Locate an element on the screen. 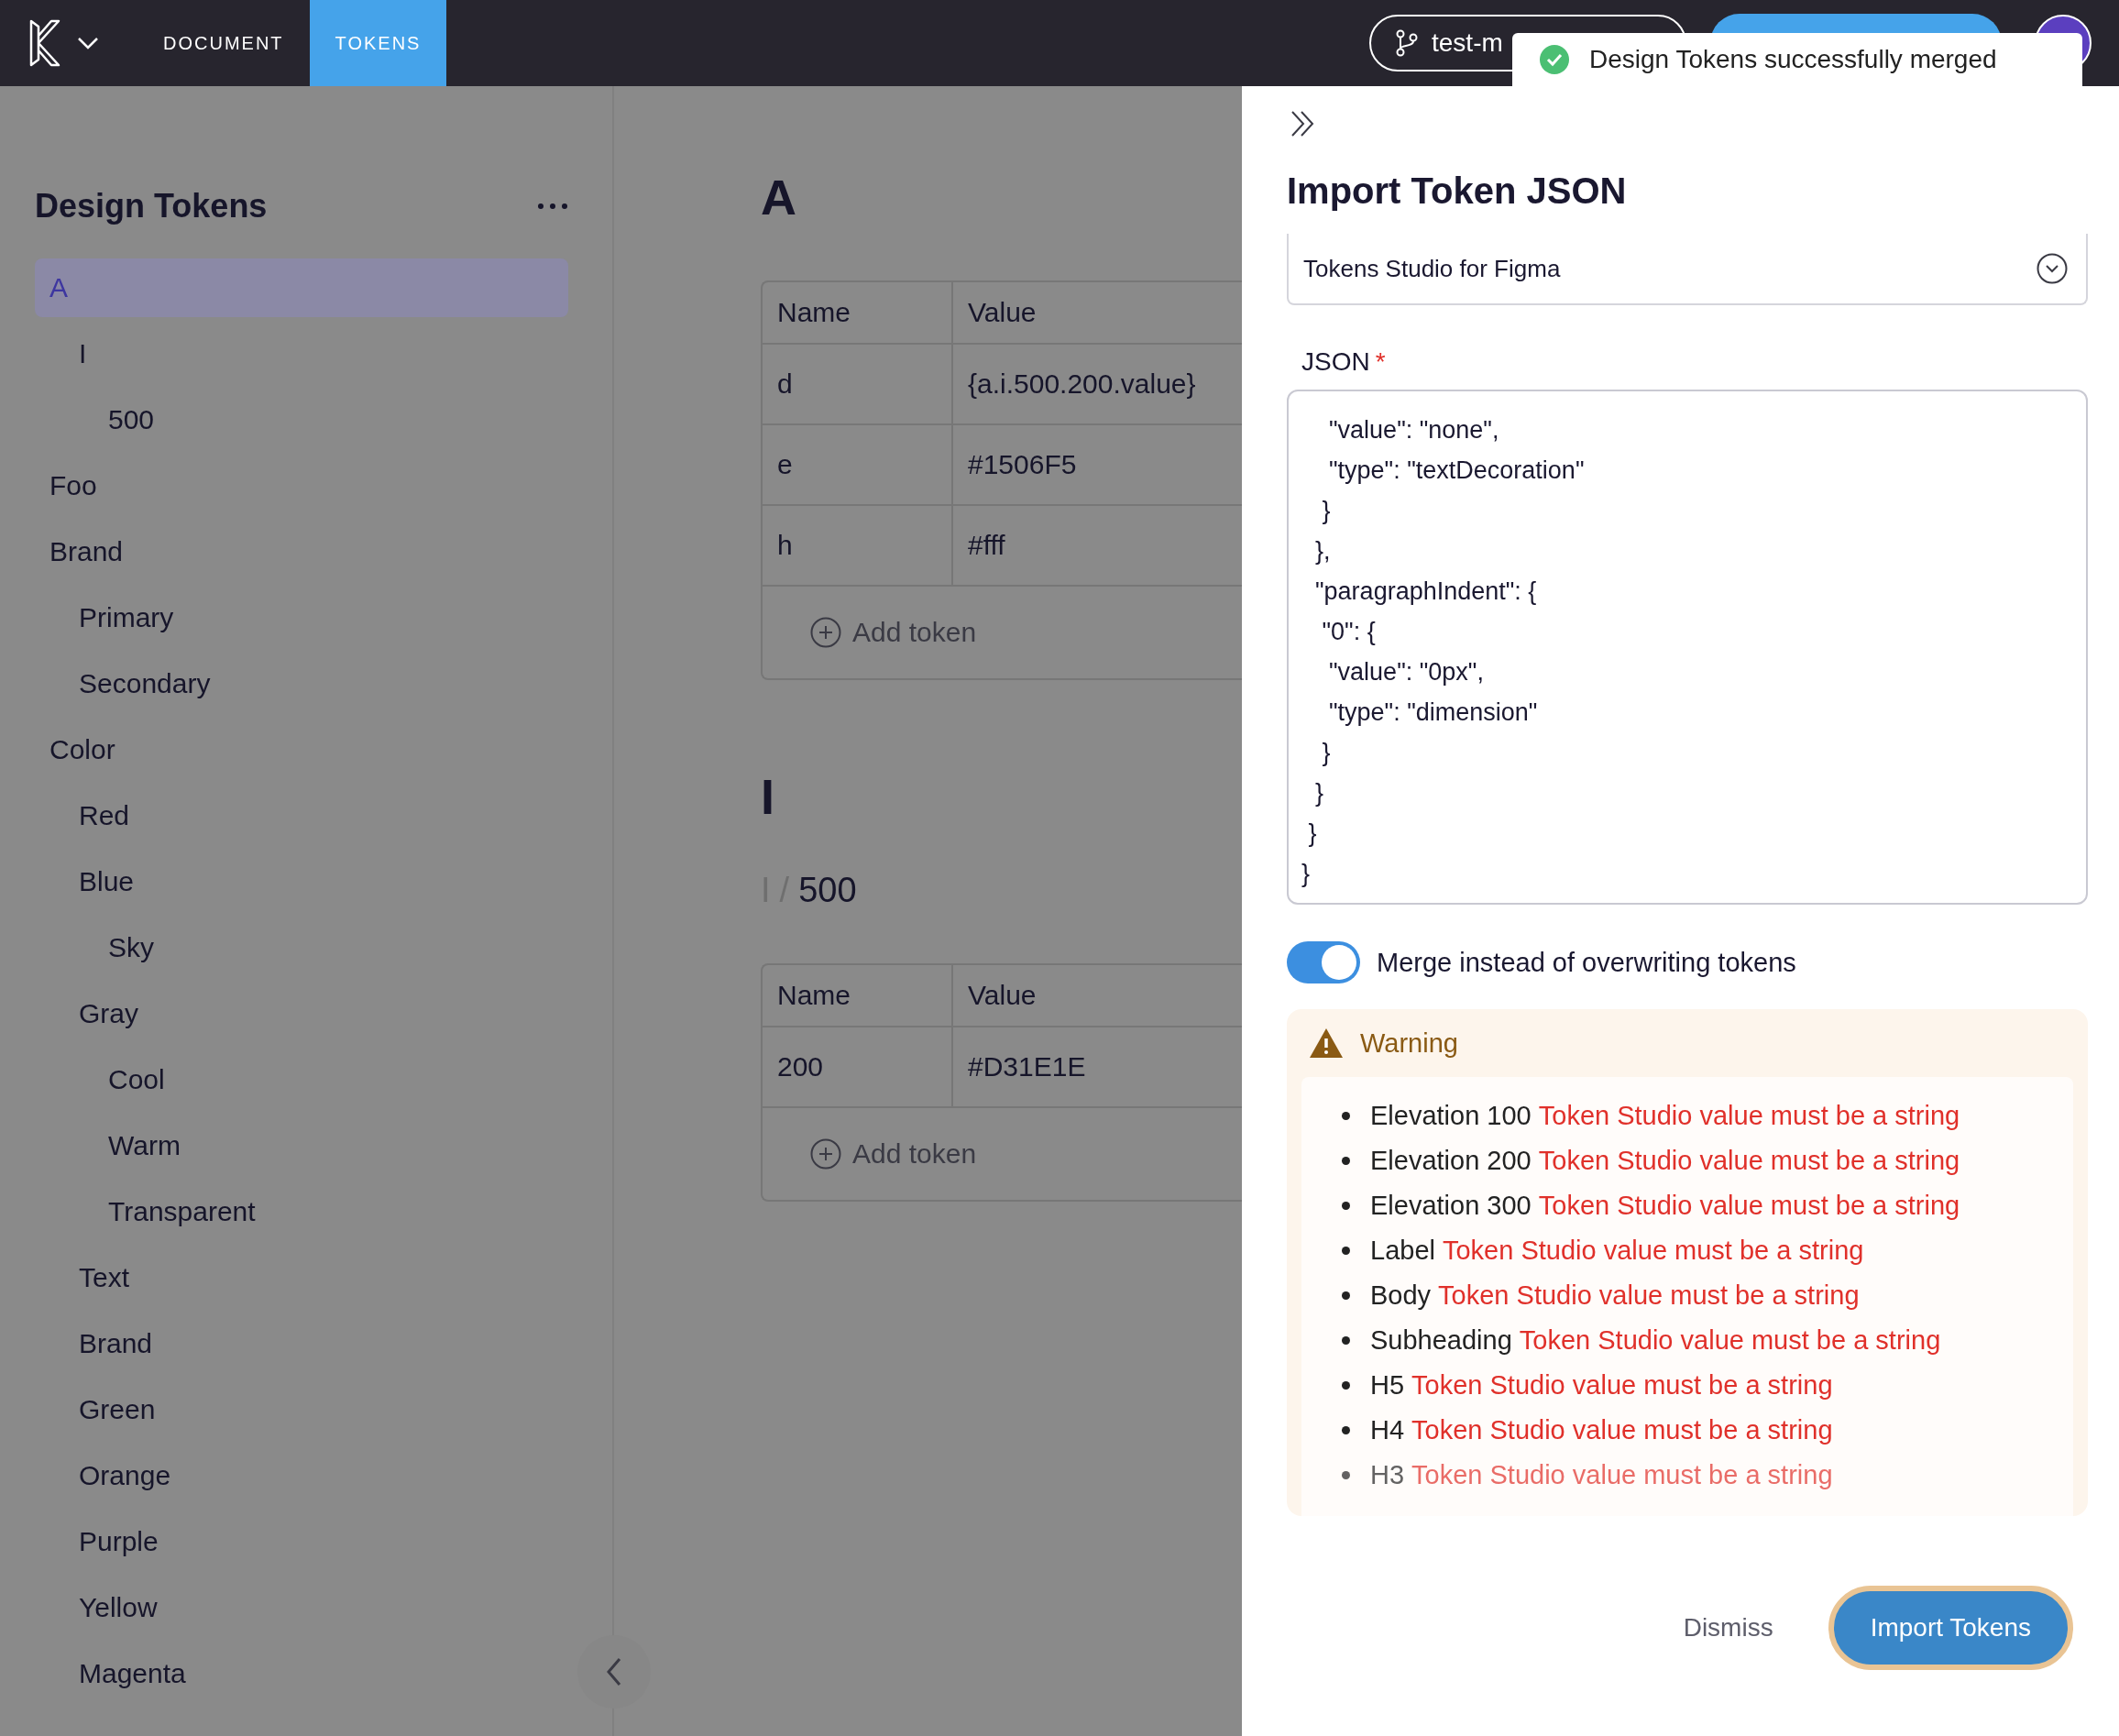 The width and height of the screenshot is (2119, 1736). required-mark: * is located at coordinates (1380, 362).